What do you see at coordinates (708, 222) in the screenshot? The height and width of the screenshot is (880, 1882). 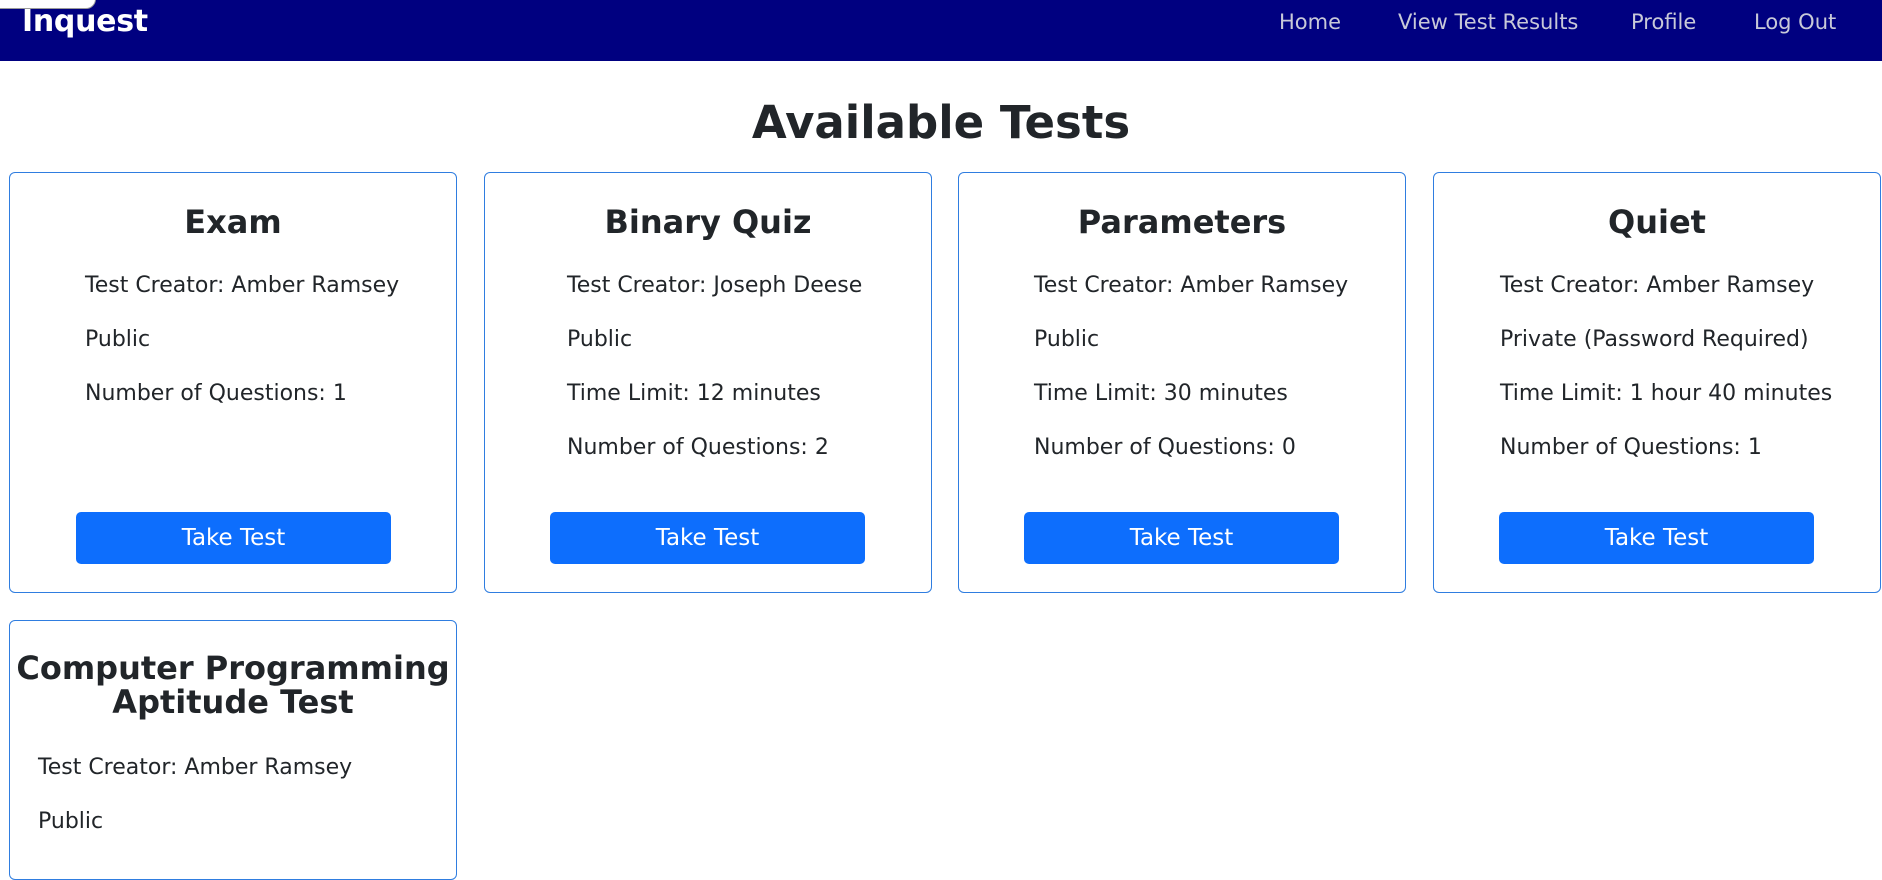 I see `card-title: Binary Quiz` at bounding box center [708, 222].